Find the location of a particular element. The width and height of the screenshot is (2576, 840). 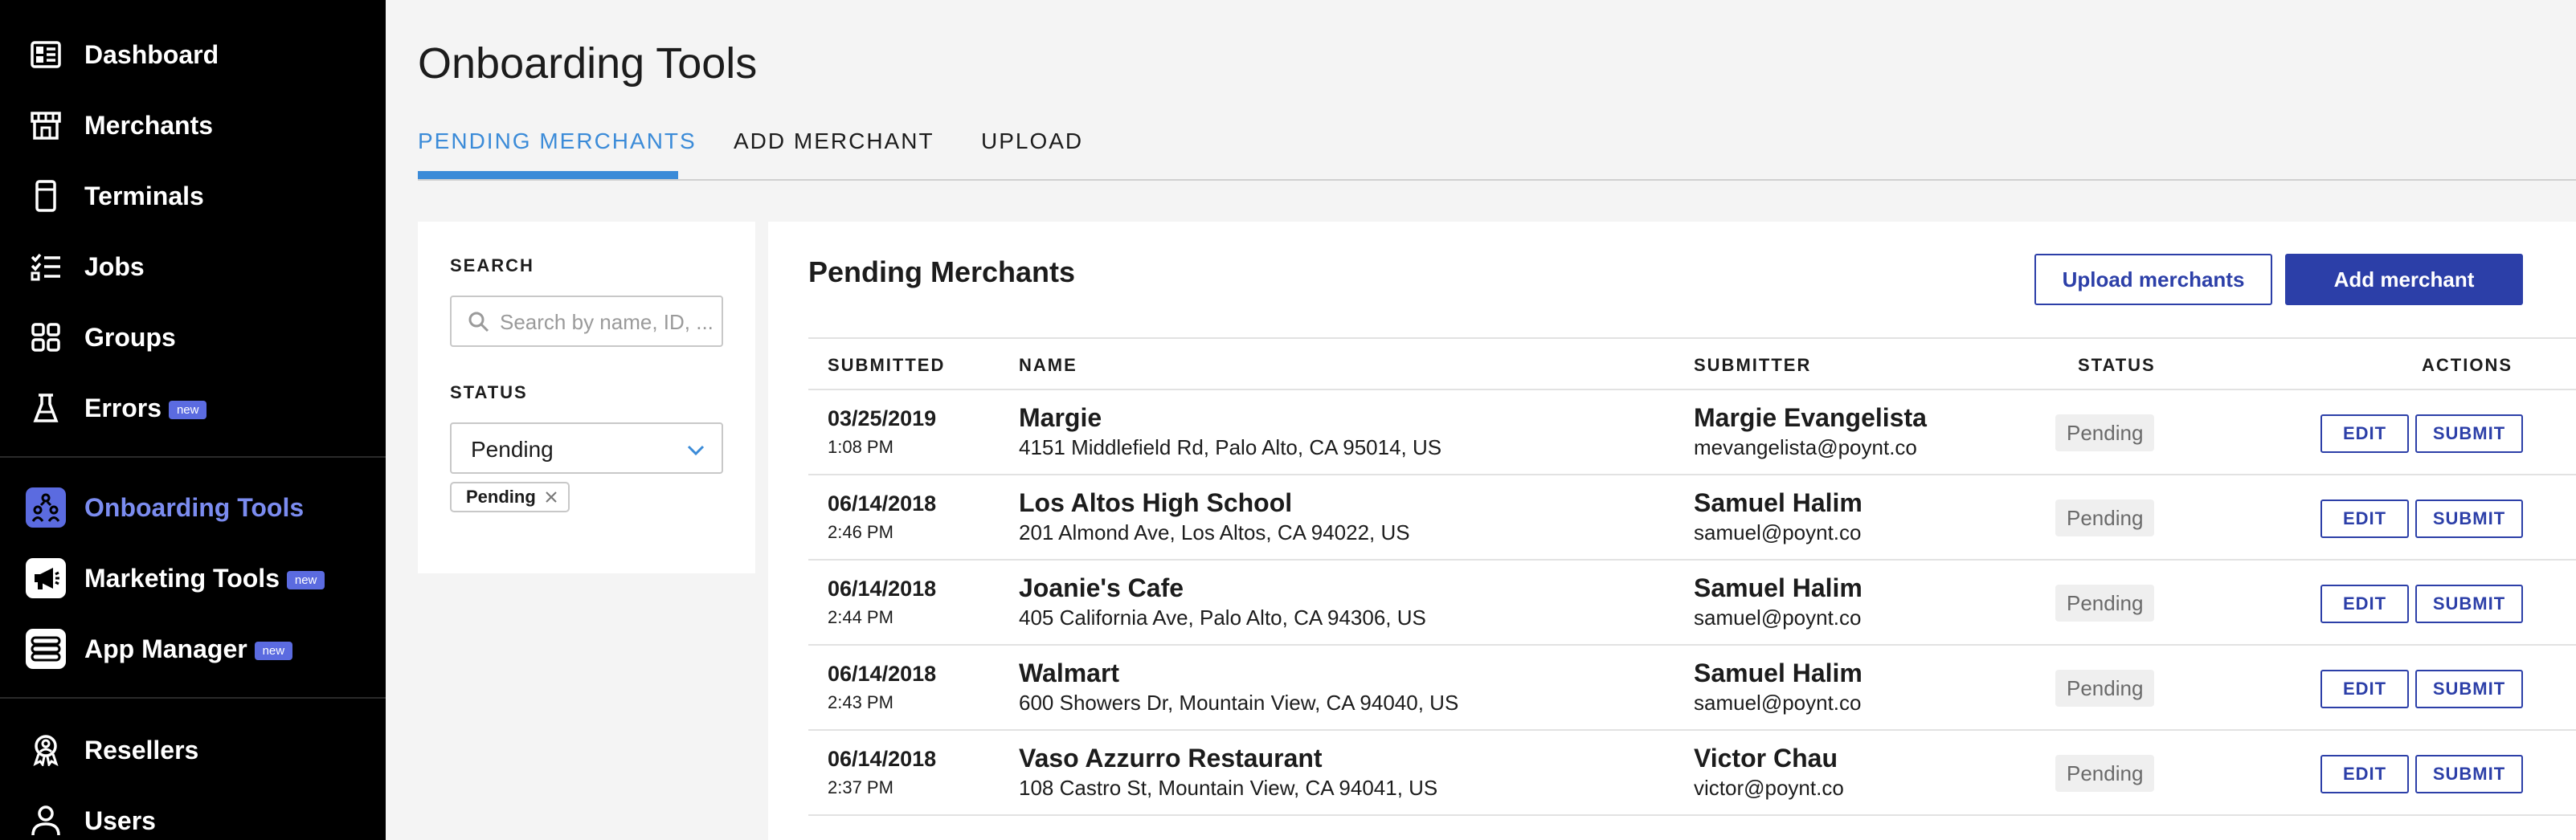

submitted-time: 2:37 PM is located at coordinates (861, 787).